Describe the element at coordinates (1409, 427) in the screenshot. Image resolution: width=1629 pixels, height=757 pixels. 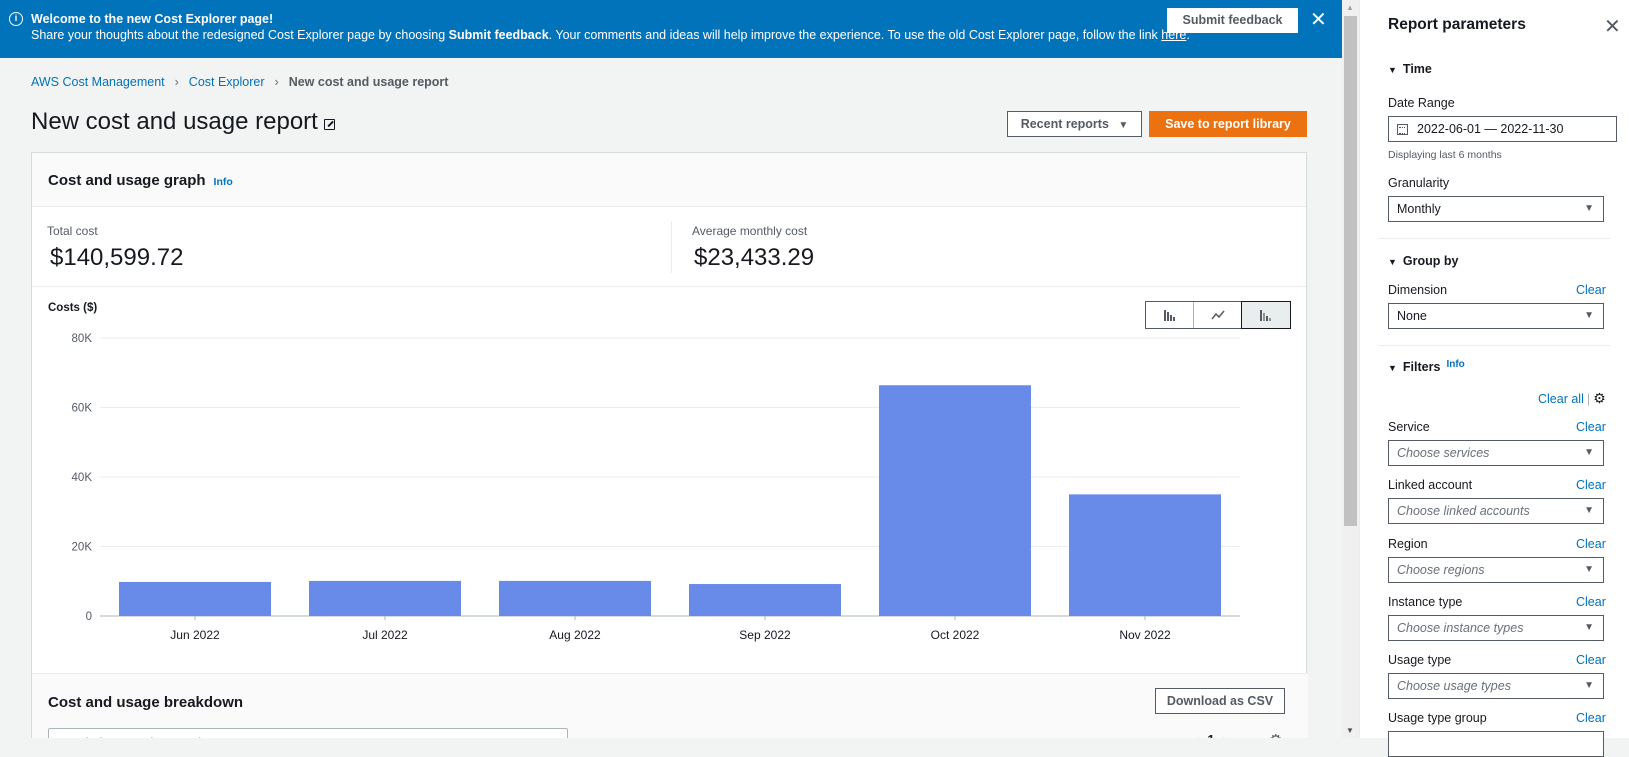
I see `filter-label-service: Service` at that location.